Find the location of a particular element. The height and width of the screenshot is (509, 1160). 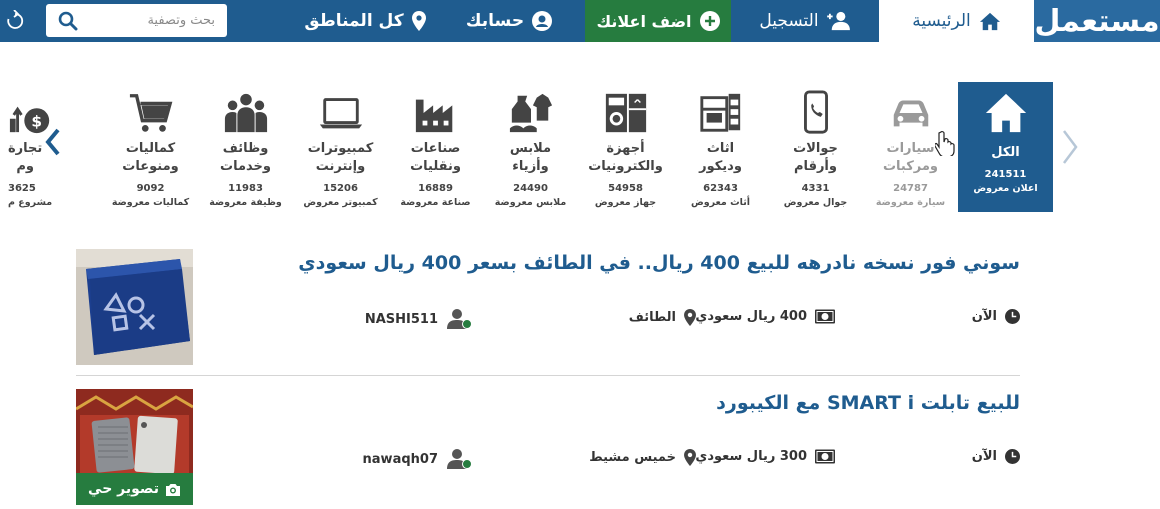

listing-price: 400 ريال سعودي is located at coordinates (765, 316).